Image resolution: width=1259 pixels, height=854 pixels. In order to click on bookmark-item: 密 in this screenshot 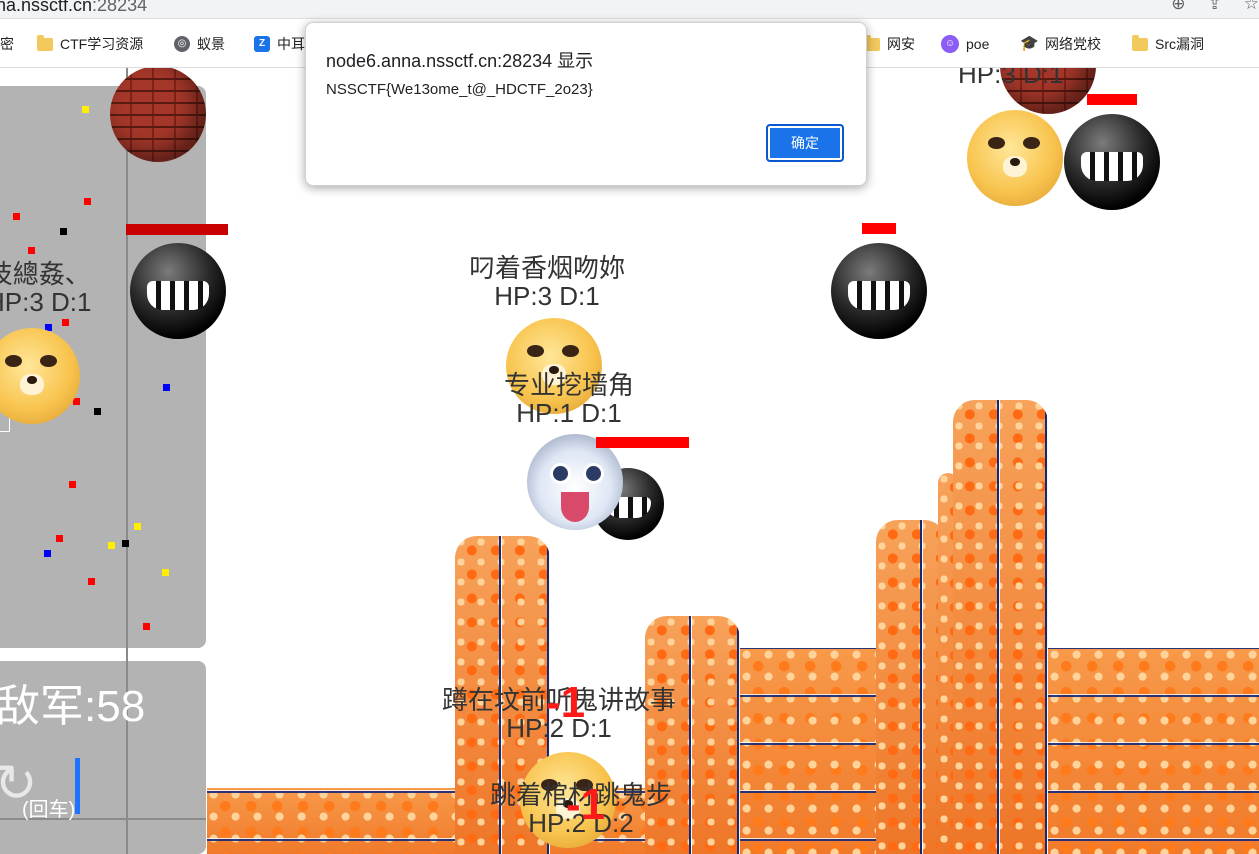, I will do `click(7, 44)`.